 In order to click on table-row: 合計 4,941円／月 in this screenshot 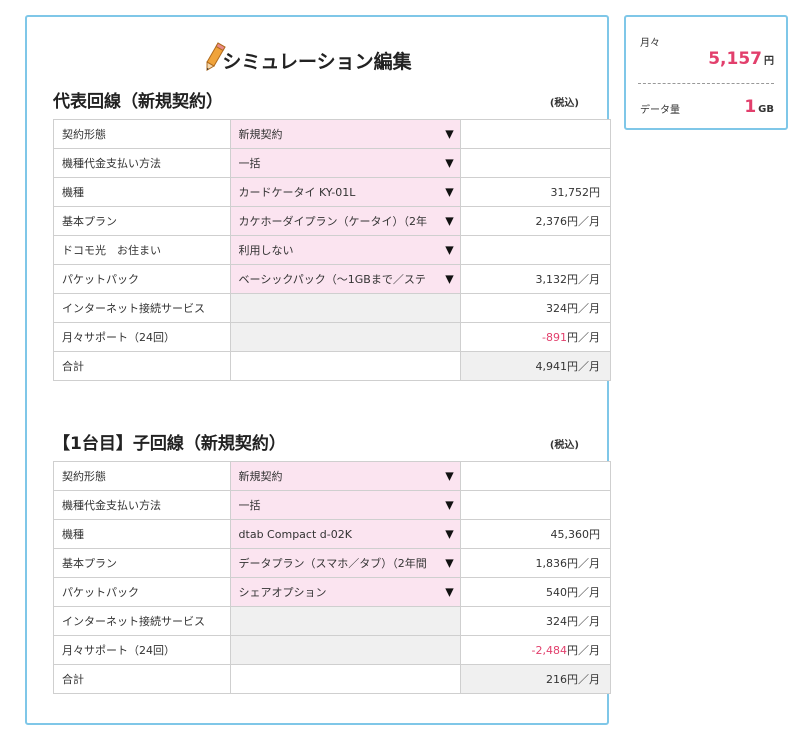, I will do `click(332, 366)`.